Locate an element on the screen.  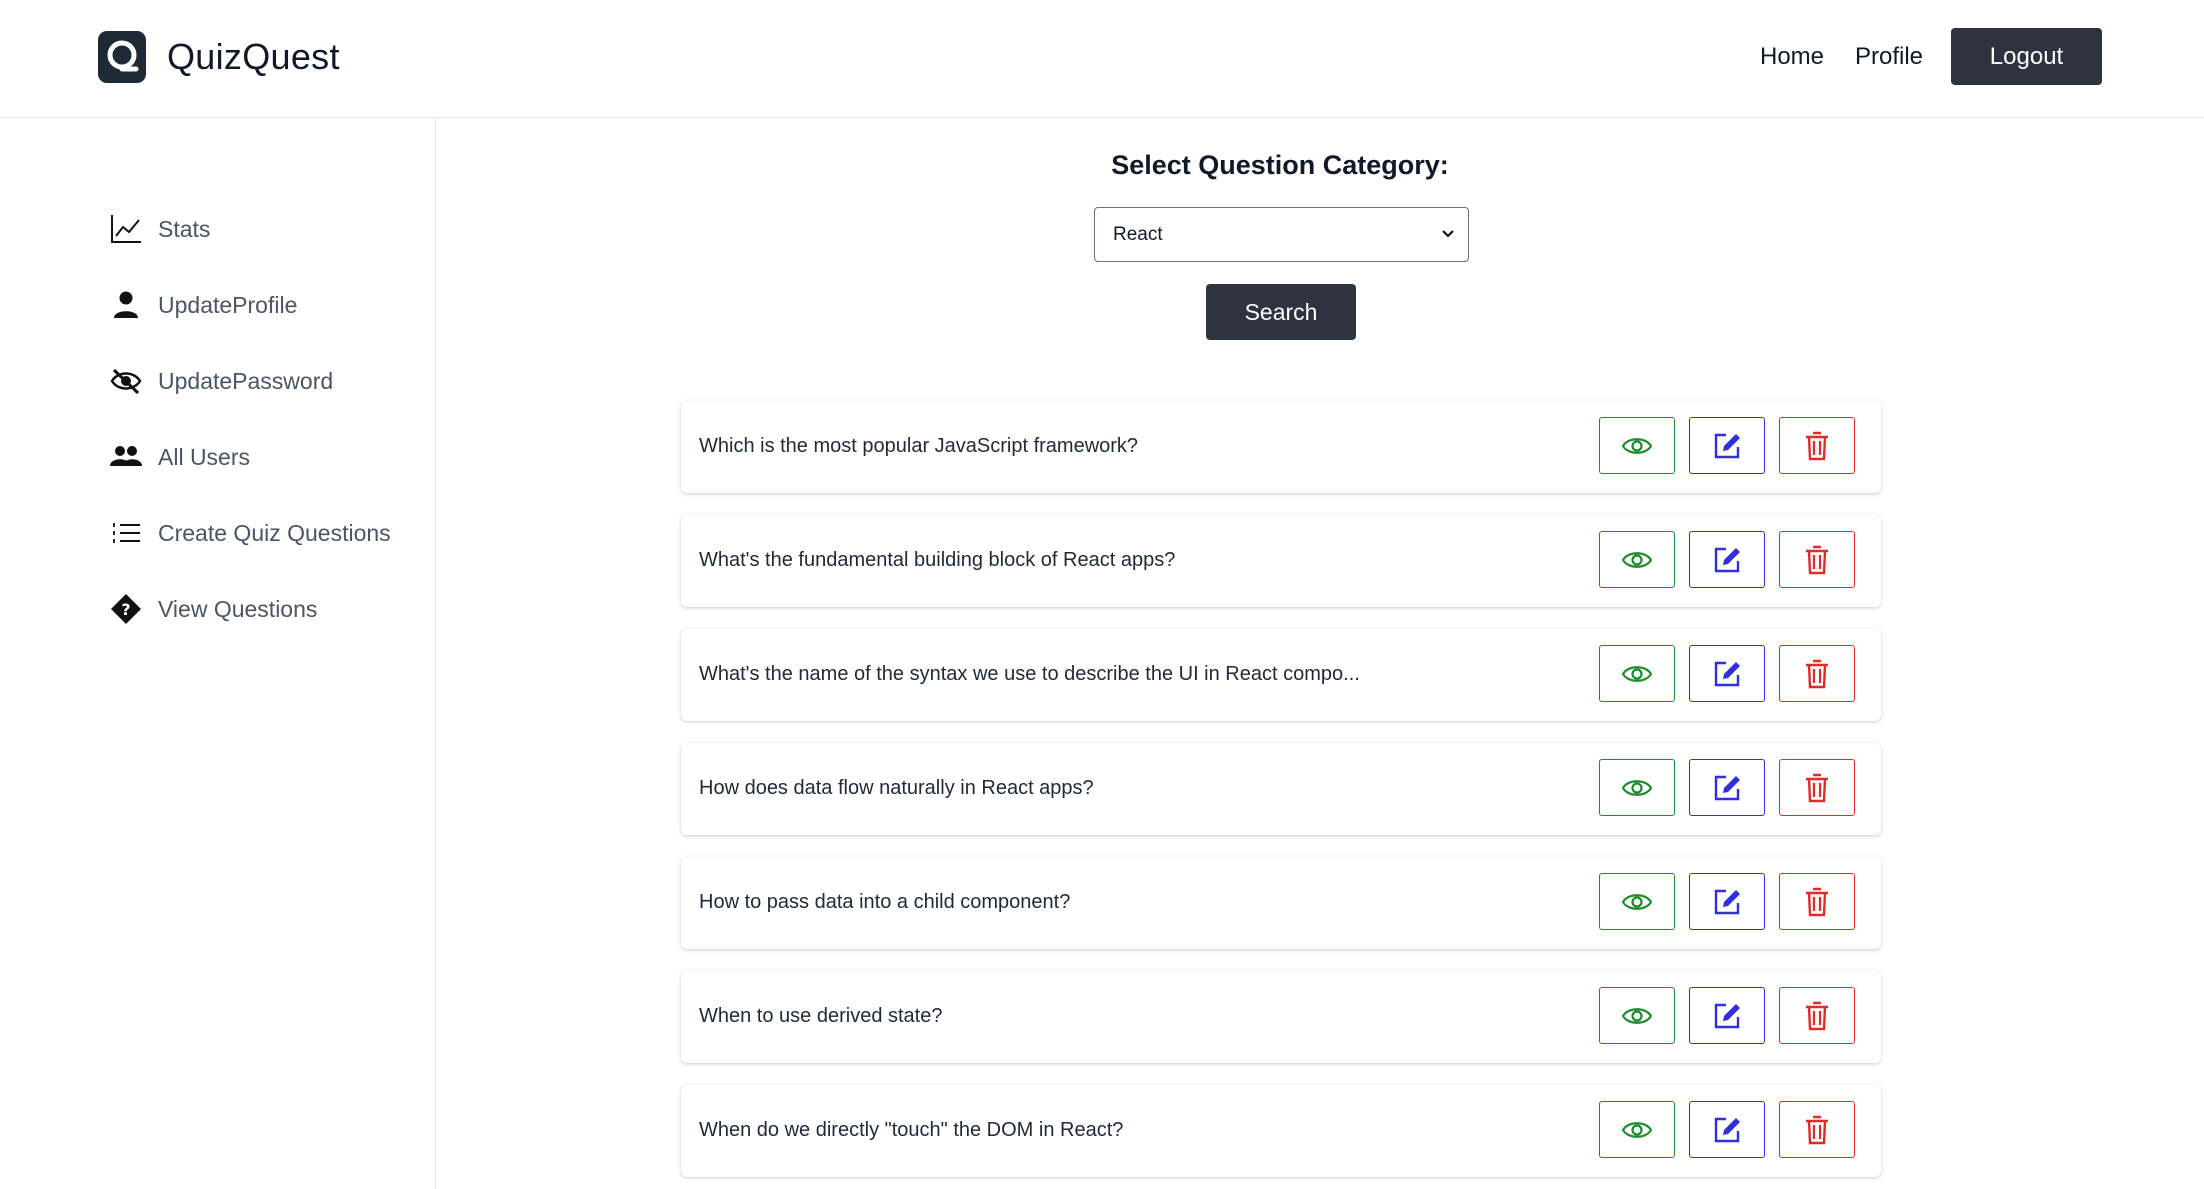
nav-profile-link: Profile is located at coordinates (1889, 57).